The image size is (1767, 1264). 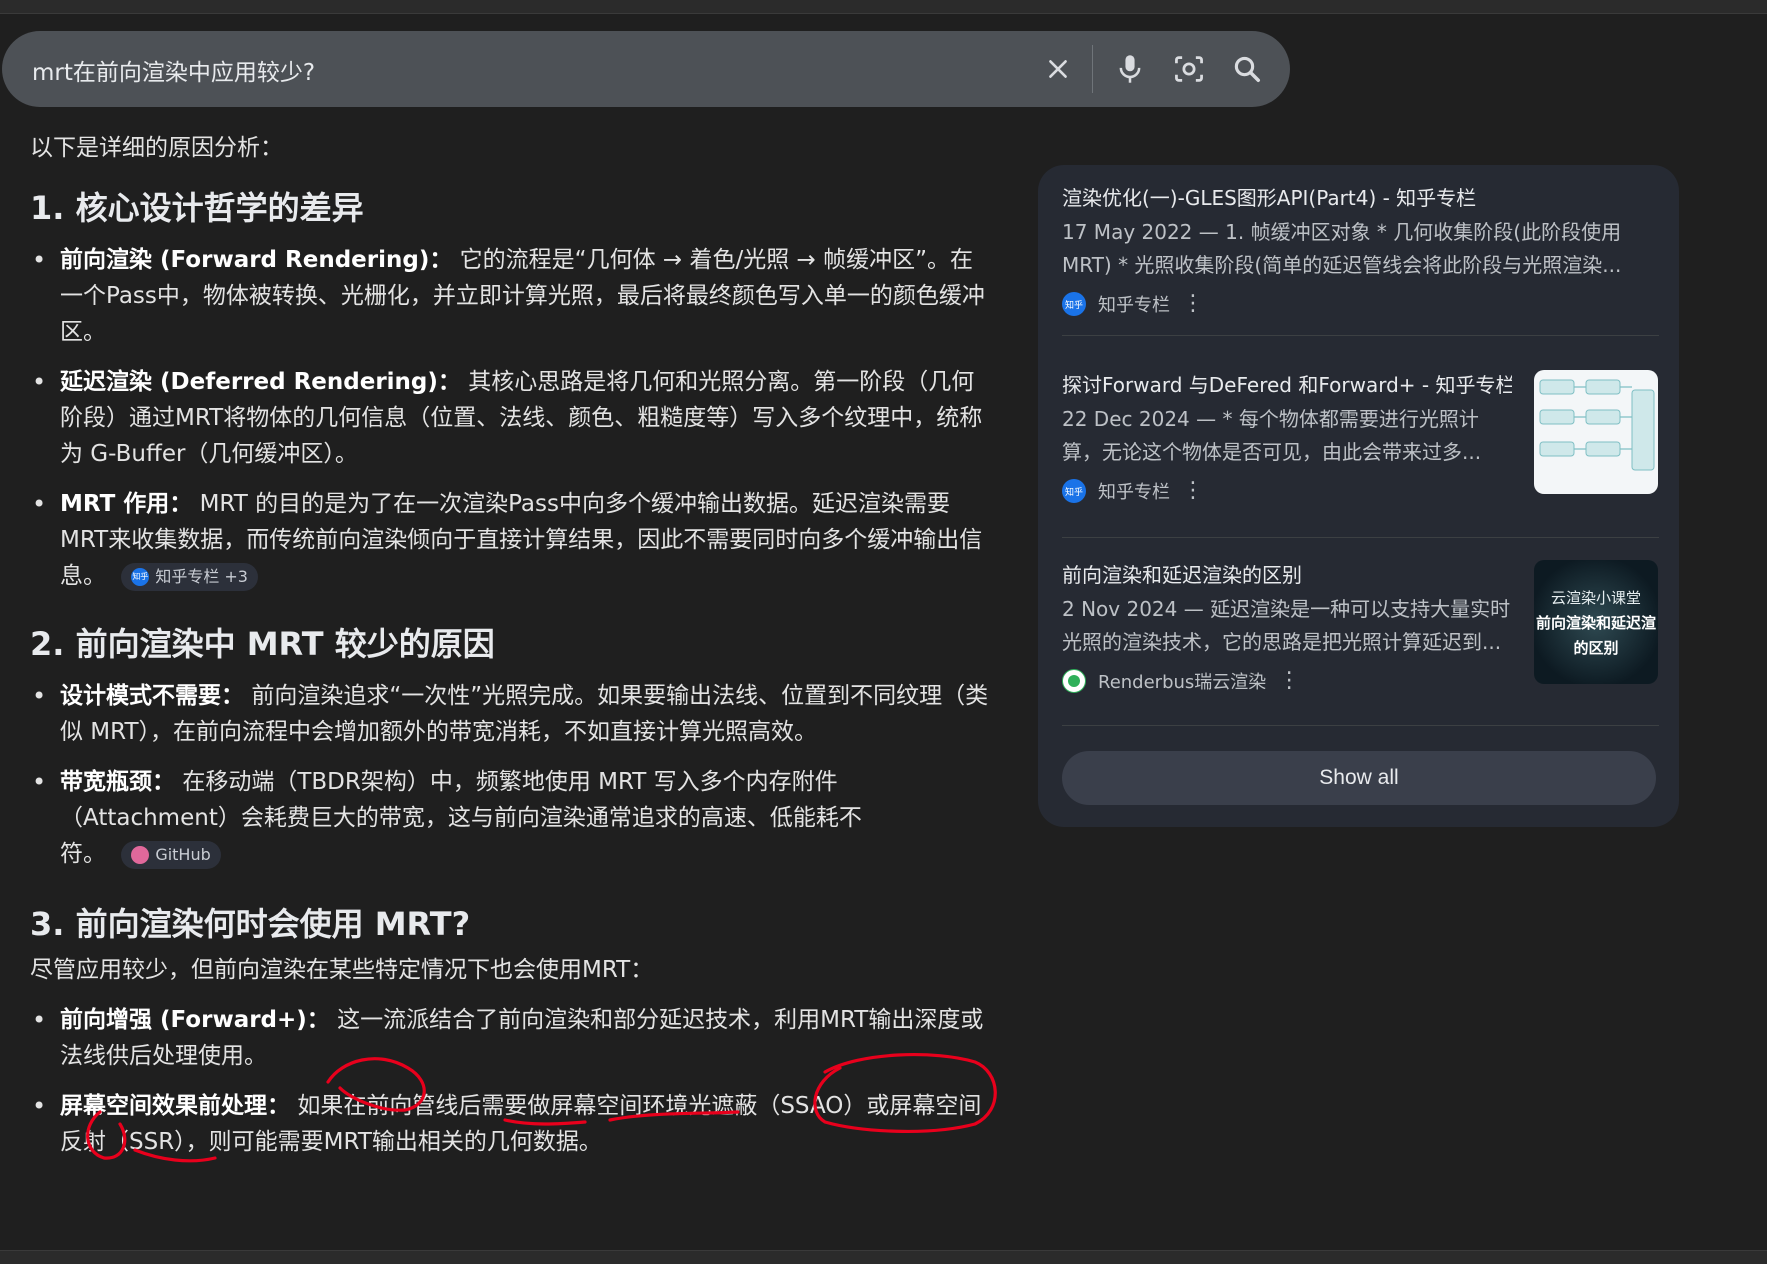 What do you see at coordinates (250, 924) in the screenshot?
I see `section-heading: 3. 前向渲染何时会使用 MRT?` at bounding box center [250, 924].